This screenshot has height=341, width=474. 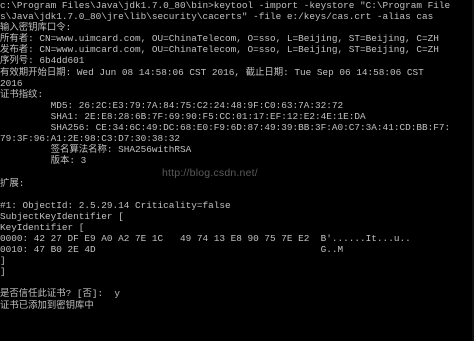 What do you see at coordinates (60, 294) in the screenshot?
I see `console-line: 是否信任此证书? [否]: y` at bounding box center [60, 294].